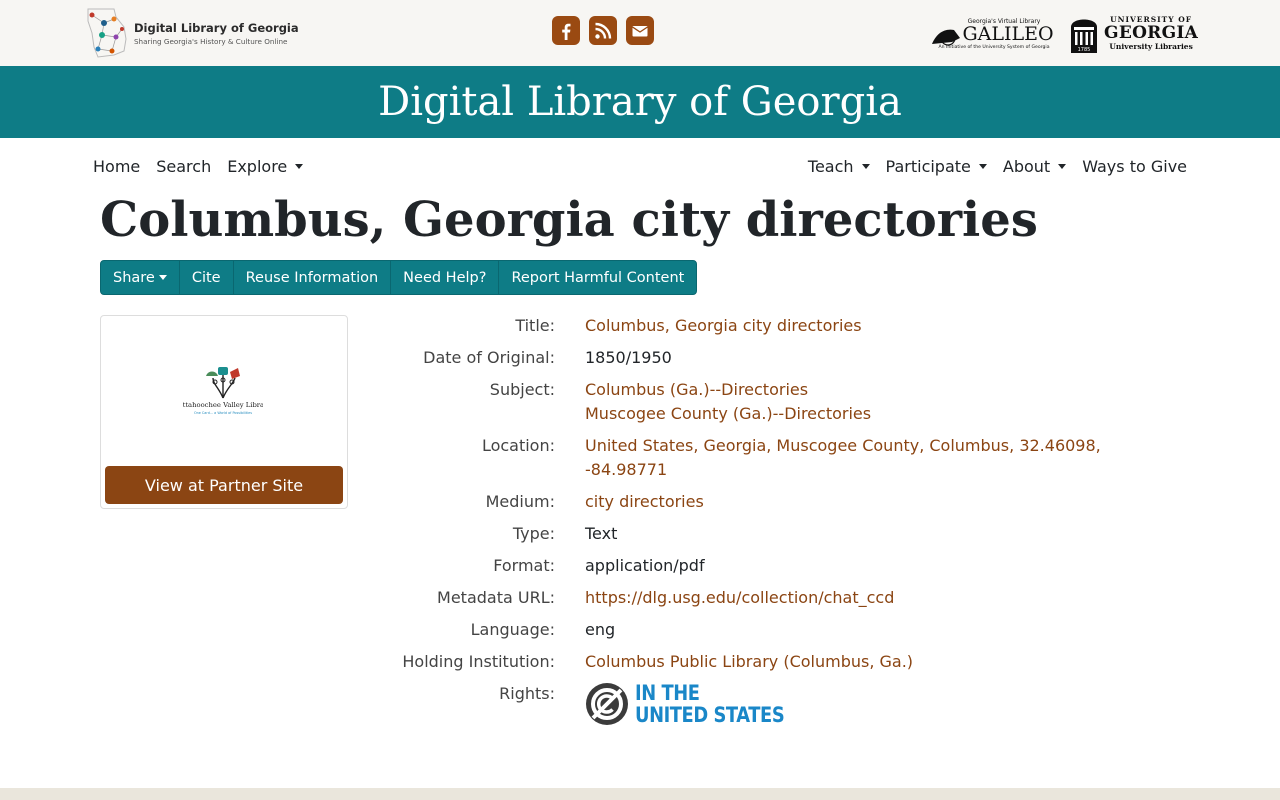  I want to click on format-value: application/pdf, so click(645, 565).